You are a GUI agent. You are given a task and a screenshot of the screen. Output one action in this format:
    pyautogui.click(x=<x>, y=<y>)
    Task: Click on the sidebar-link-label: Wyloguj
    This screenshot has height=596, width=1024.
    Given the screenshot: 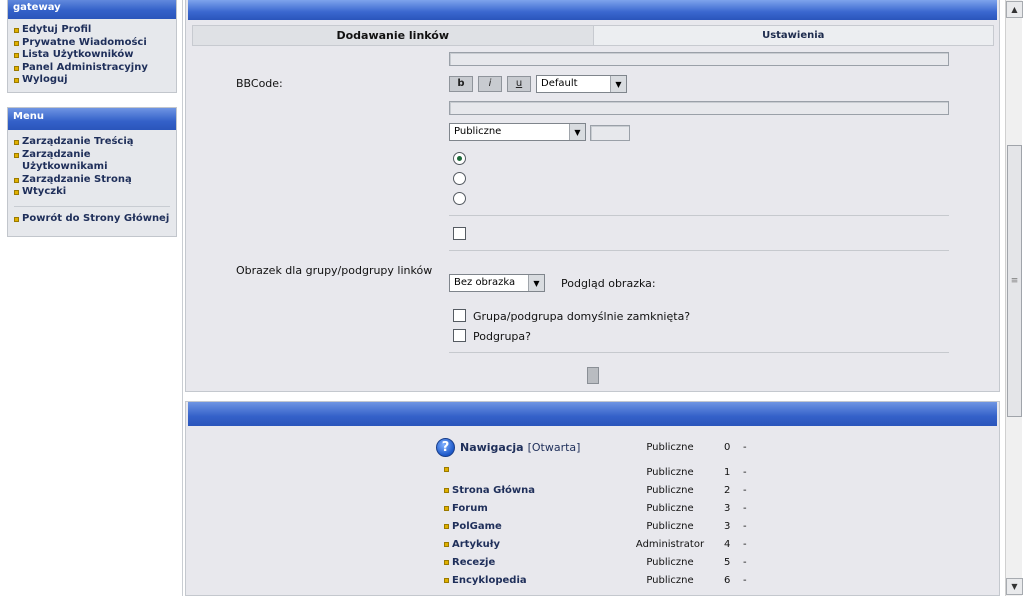 What is the action you would take?
    pyautogui.click(x=45, y=79)
    